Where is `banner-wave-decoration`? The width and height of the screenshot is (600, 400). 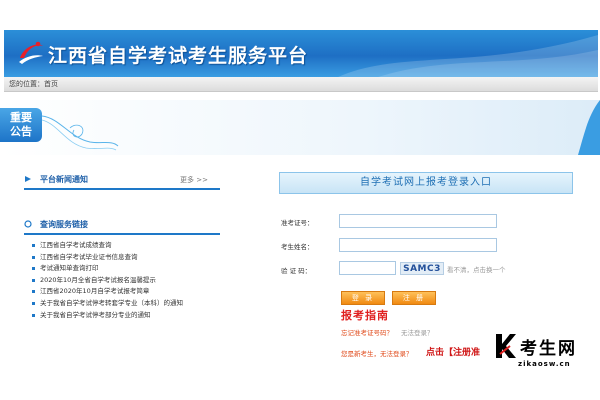 banner-wave-decoration is located at coordinates (468, 56).